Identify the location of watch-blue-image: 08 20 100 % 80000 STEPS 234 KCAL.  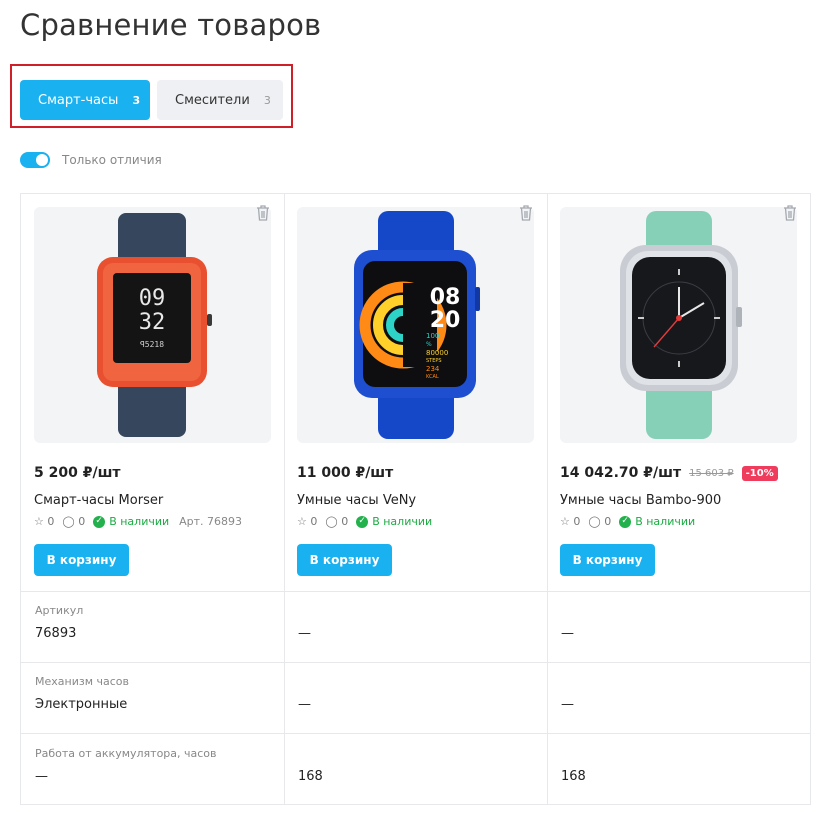
(417, 325).